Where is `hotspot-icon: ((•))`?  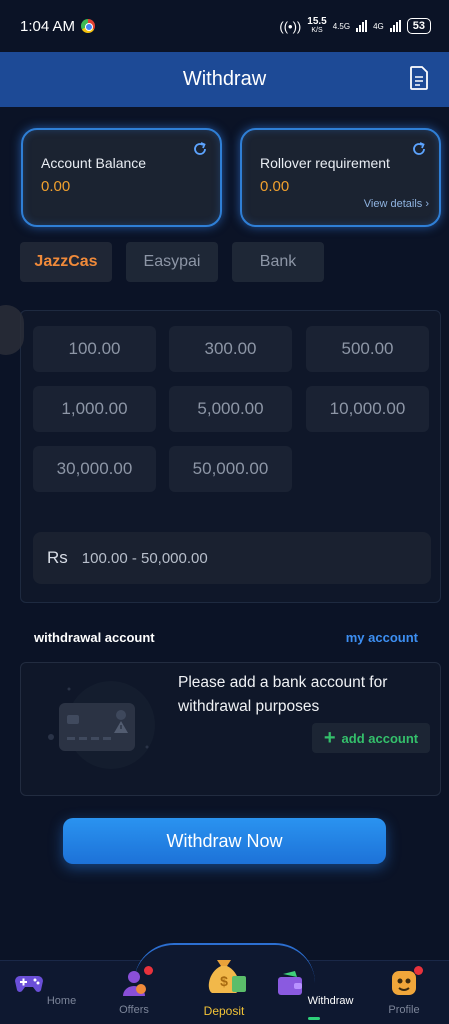 hotspot-icon: ((•)) is located at coordinates (290, 26).